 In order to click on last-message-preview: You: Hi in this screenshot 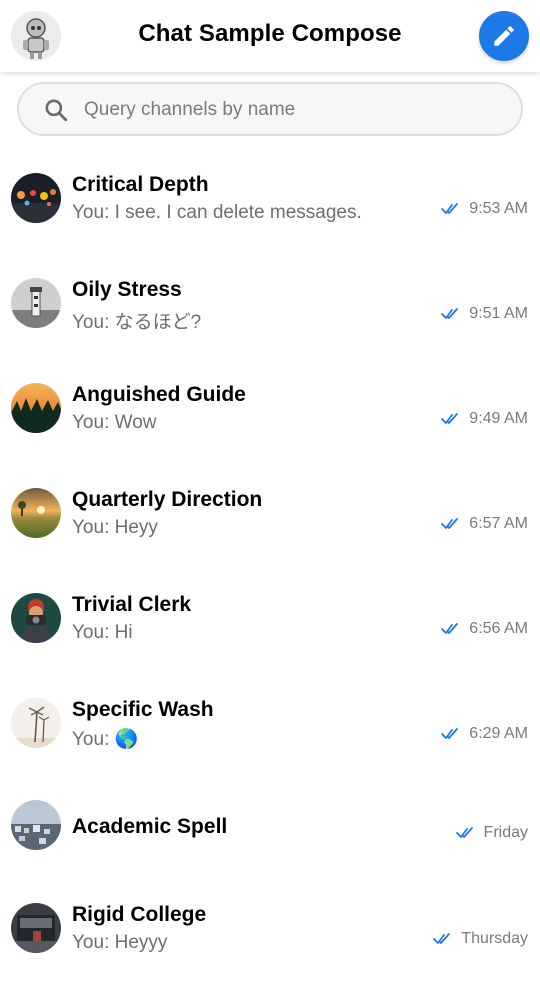, I will do `click(102, 632)`.